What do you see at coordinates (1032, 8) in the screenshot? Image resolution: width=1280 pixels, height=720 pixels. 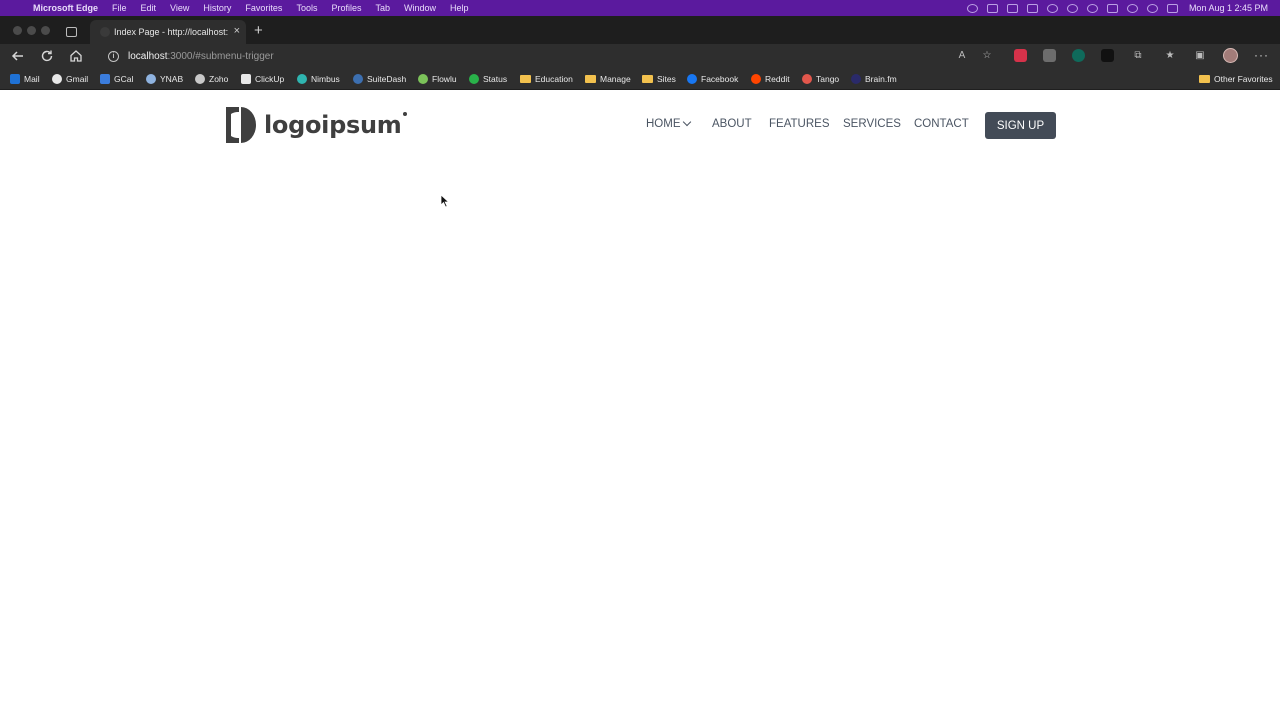 I see `monitor-icon` at bounding box center [1032, 8].